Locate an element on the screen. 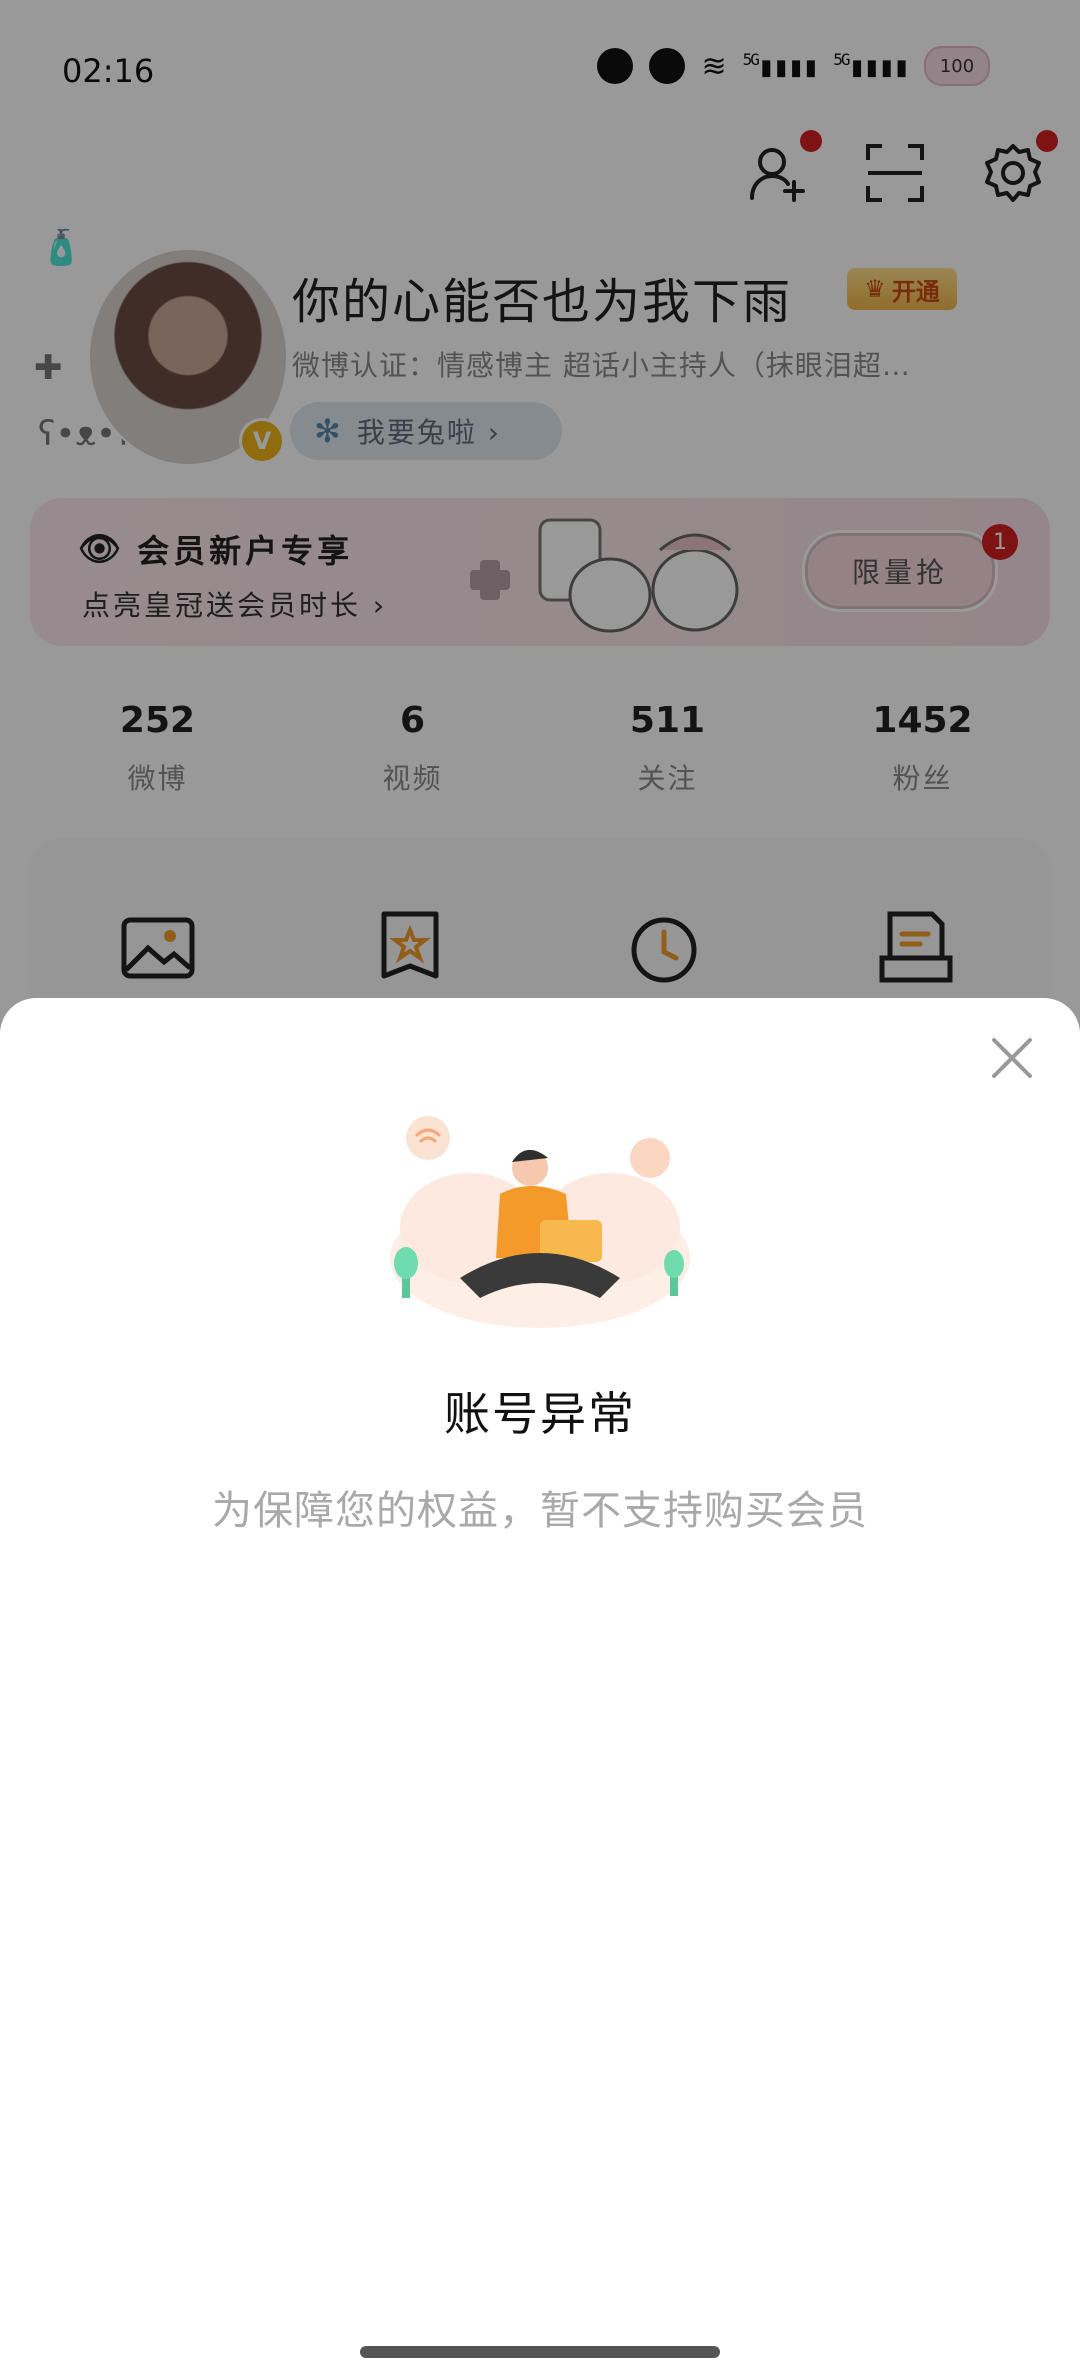 This screenshot has width=1080, height=2378. home-indicator is located at coordinates (540, 2352).